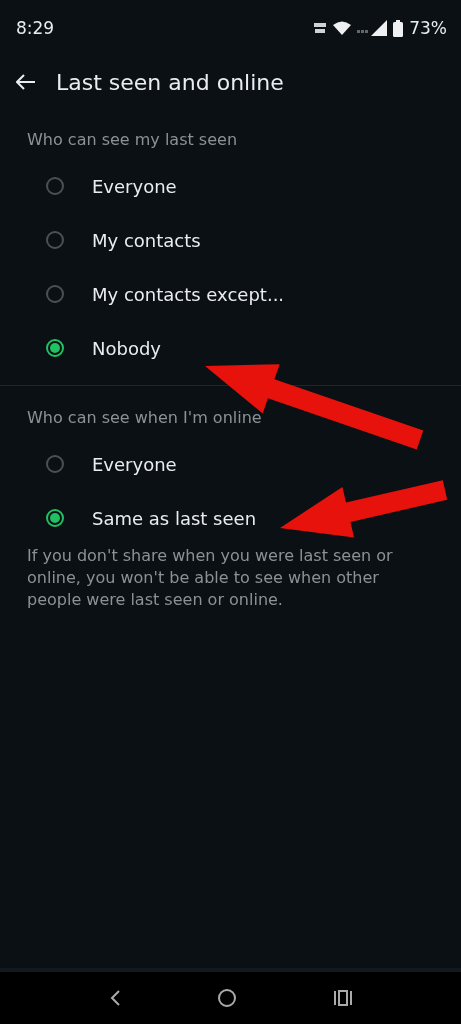 This screenshot has width=461, height=1024. What do you see at coordinates (398, 28) in the screenshot?
I see `battery-icon` at bounding box center [398, 28].